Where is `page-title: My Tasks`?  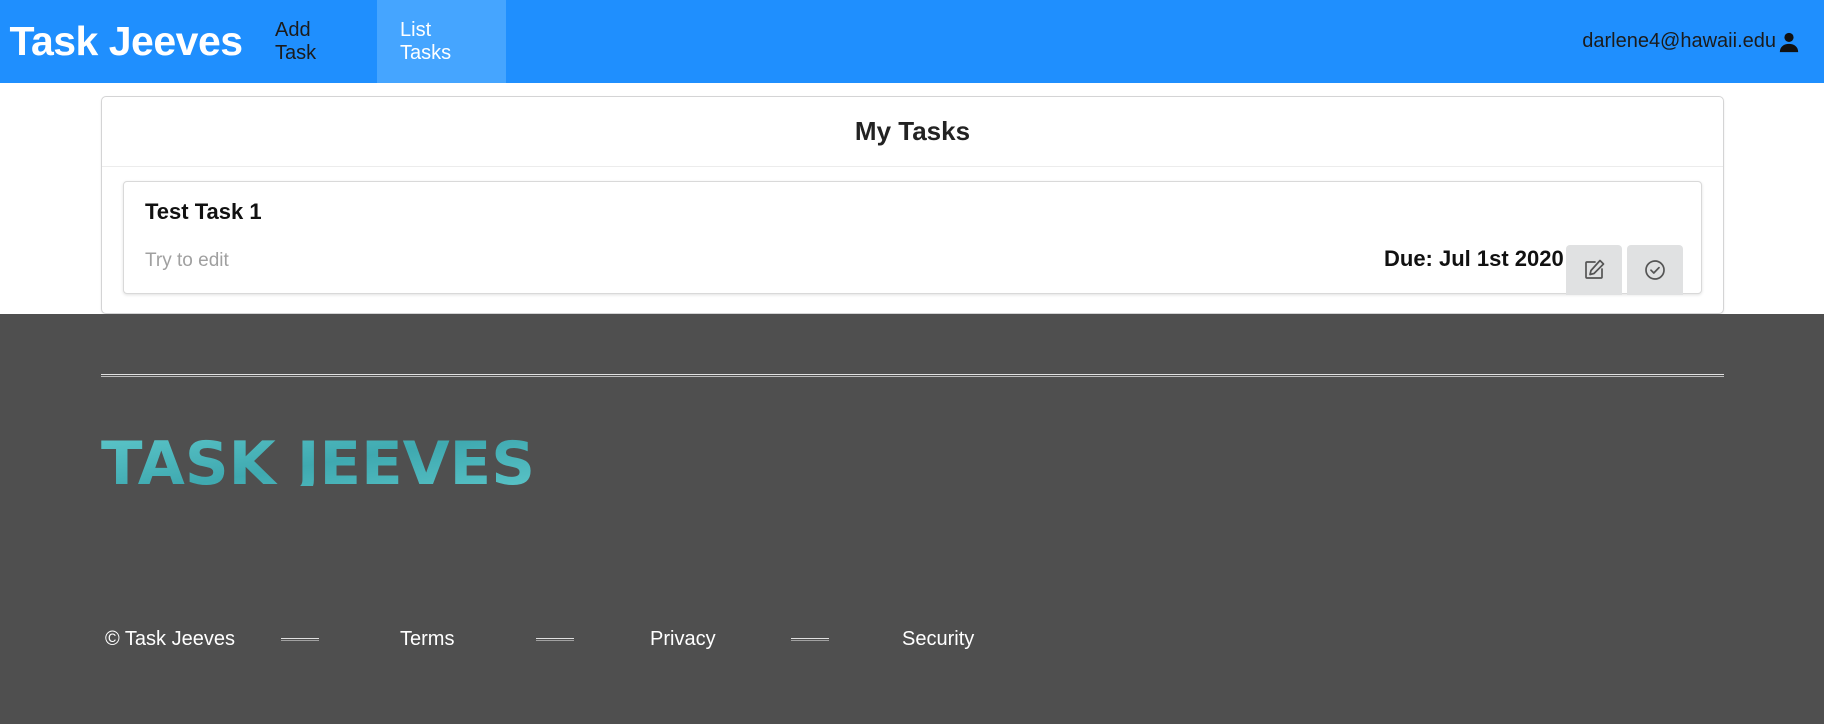 page-title: My Tasks is located at coordinates (912, 132).